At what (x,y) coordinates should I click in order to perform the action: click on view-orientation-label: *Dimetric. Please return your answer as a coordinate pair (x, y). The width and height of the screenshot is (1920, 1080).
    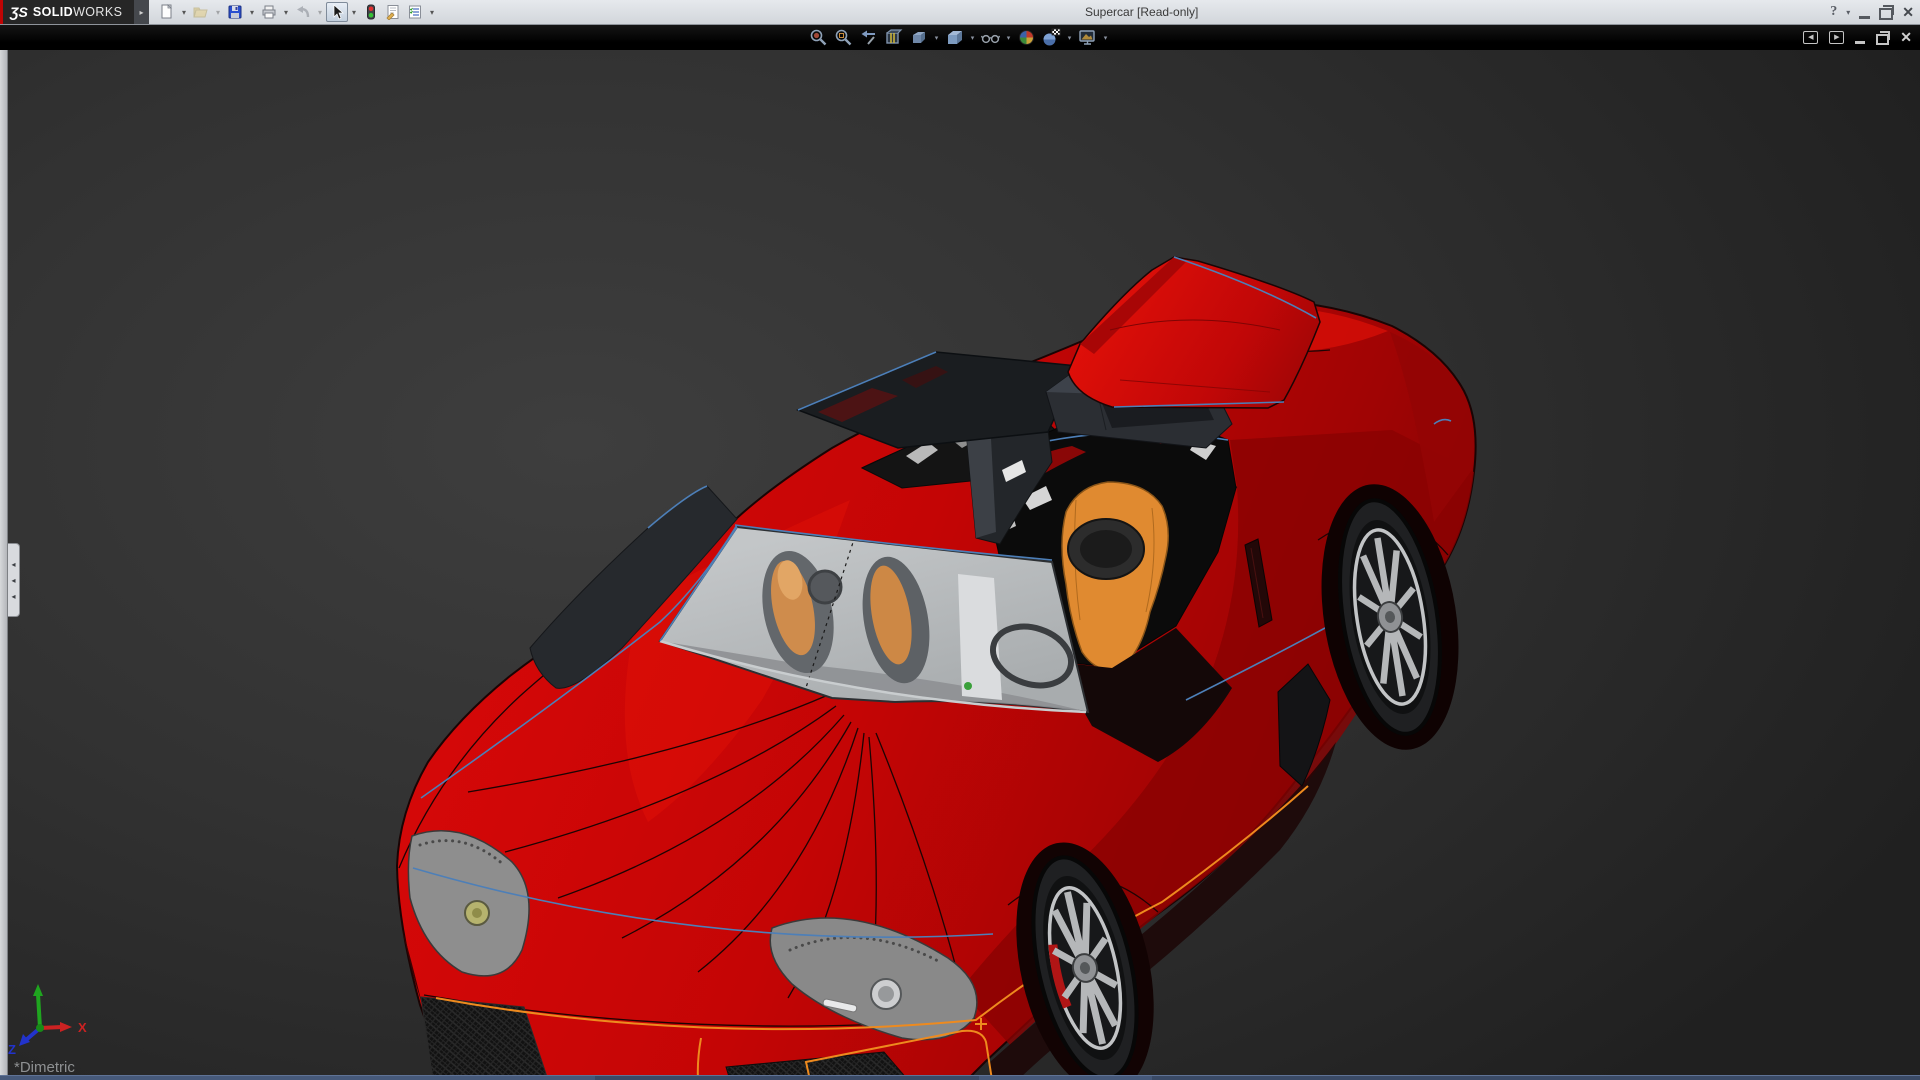
    Looking at the image, I should click on (44, 1067).